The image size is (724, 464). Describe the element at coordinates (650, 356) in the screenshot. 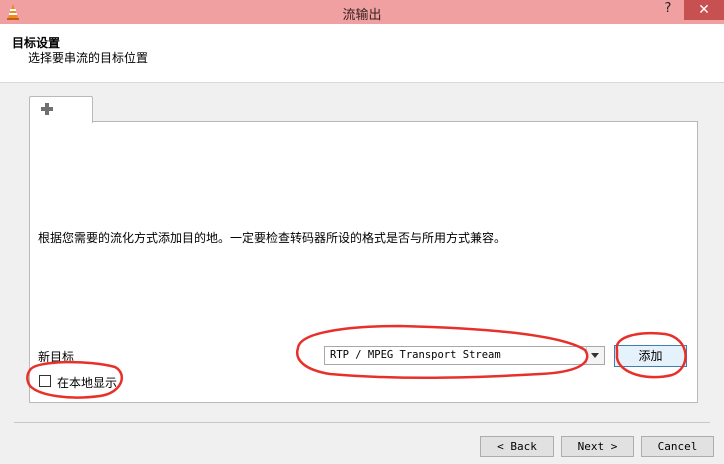

I see `add-button: 添加` at that location.